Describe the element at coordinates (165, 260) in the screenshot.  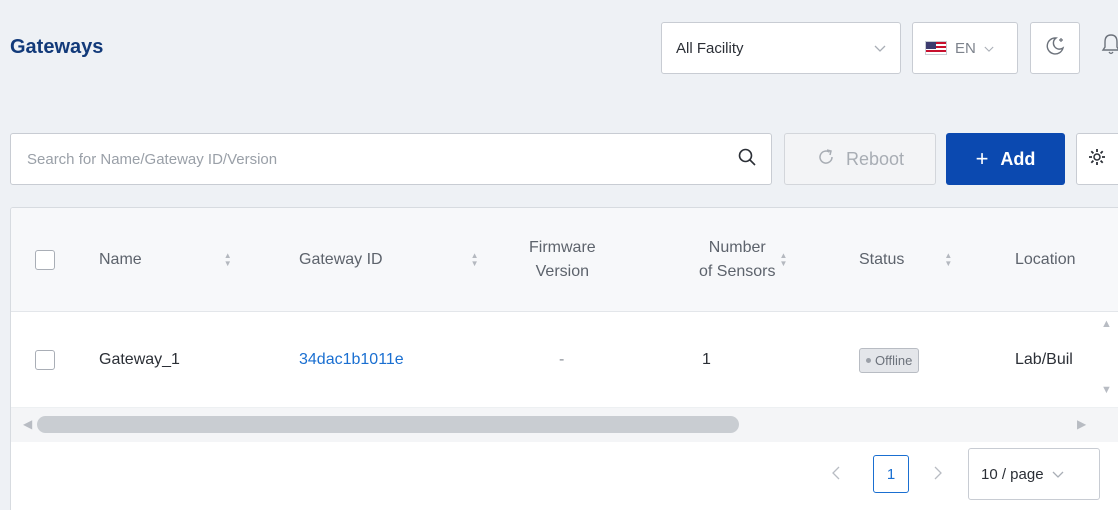
I see `column-header-name: Name ▲ ▼` at that location.